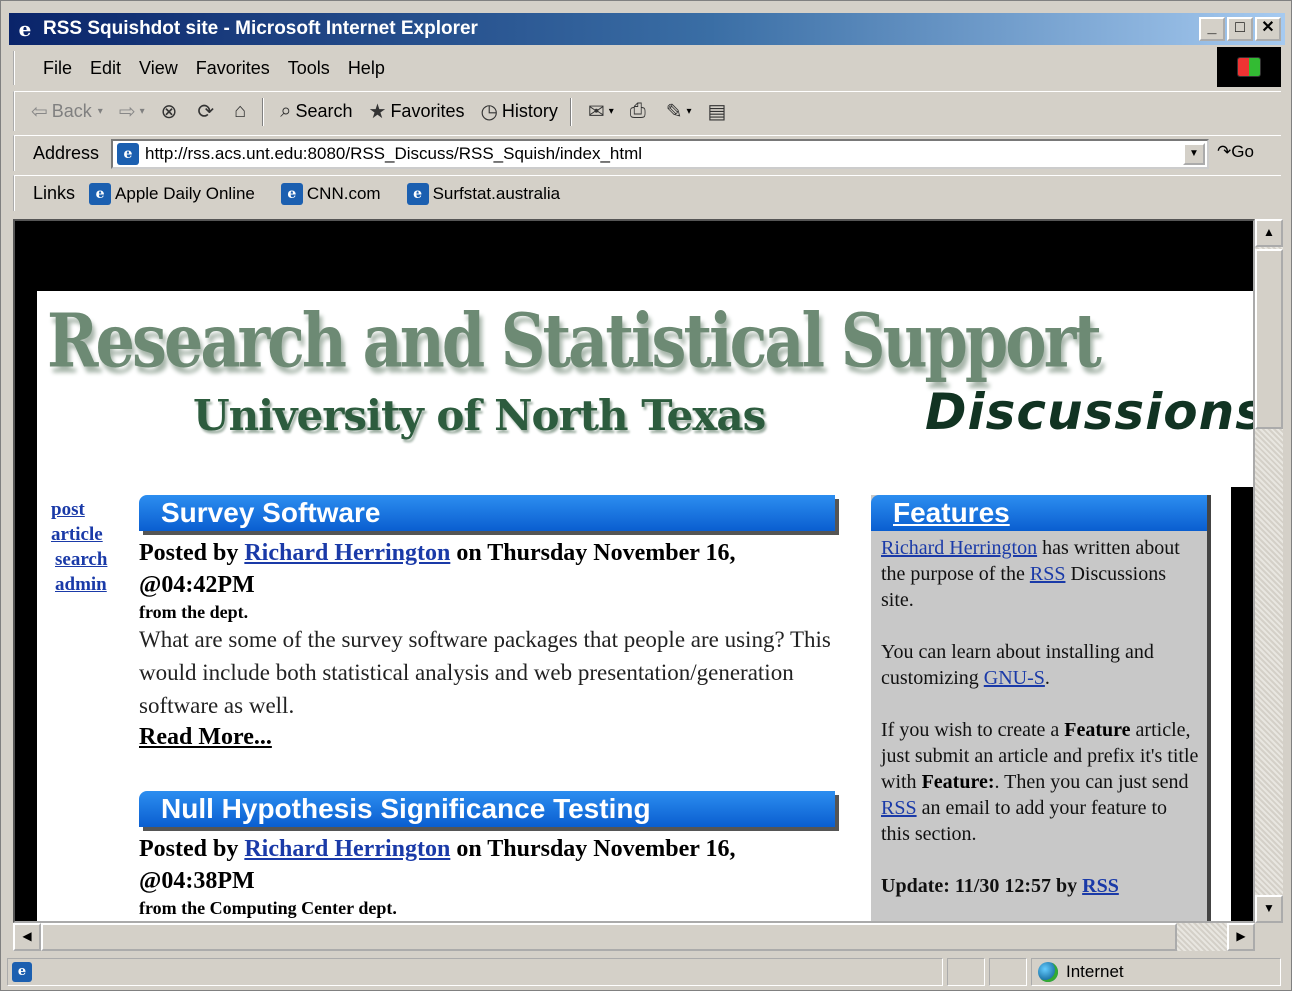 Image resolution: width=1292 pixels, height=991 pixels. What do you see at coordinates (574, 341) in the screenshot?
I see `banner-title: Research and Statistical Support` at bounding box center [574, 341].